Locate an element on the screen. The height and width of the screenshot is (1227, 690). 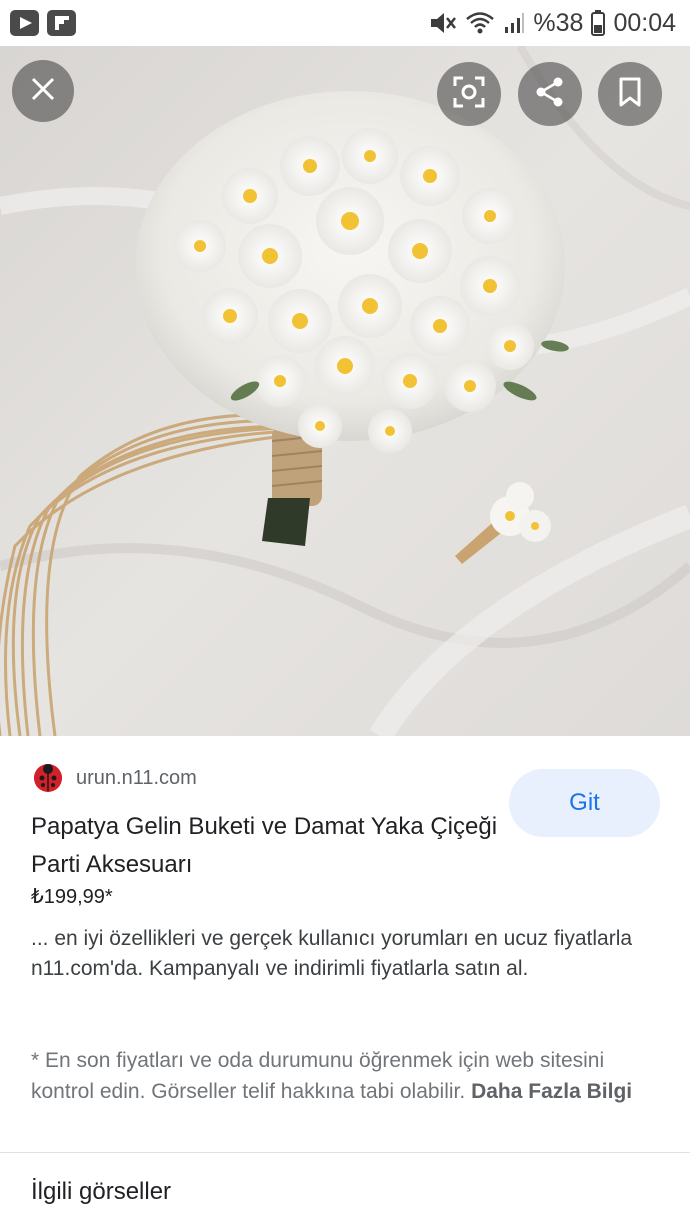
source-row: urun.n11.com is located at coordinates (115, 778).